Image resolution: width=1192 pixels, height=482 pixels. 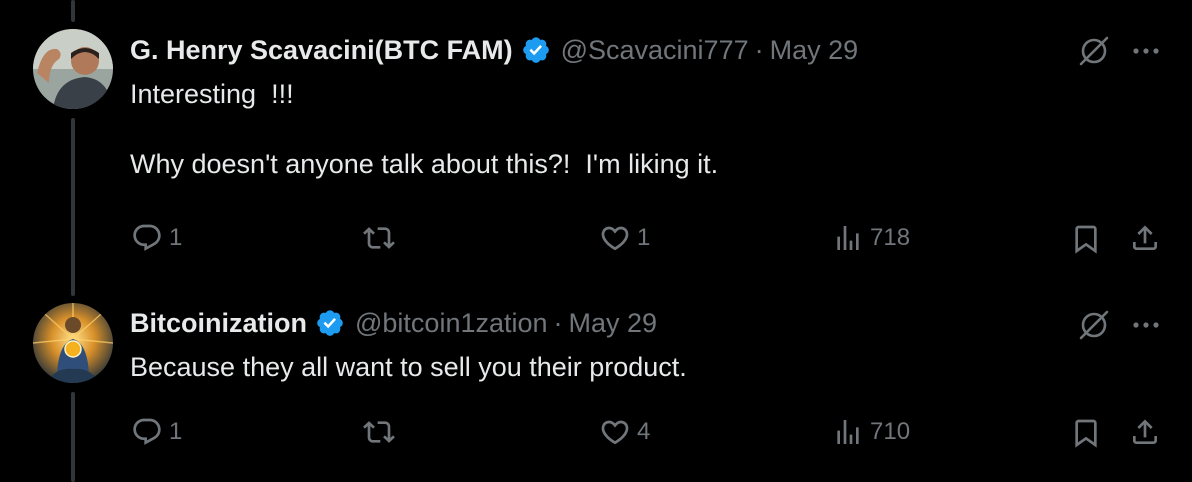 I want to click on like-button: 4, so click(x=624, y=432).